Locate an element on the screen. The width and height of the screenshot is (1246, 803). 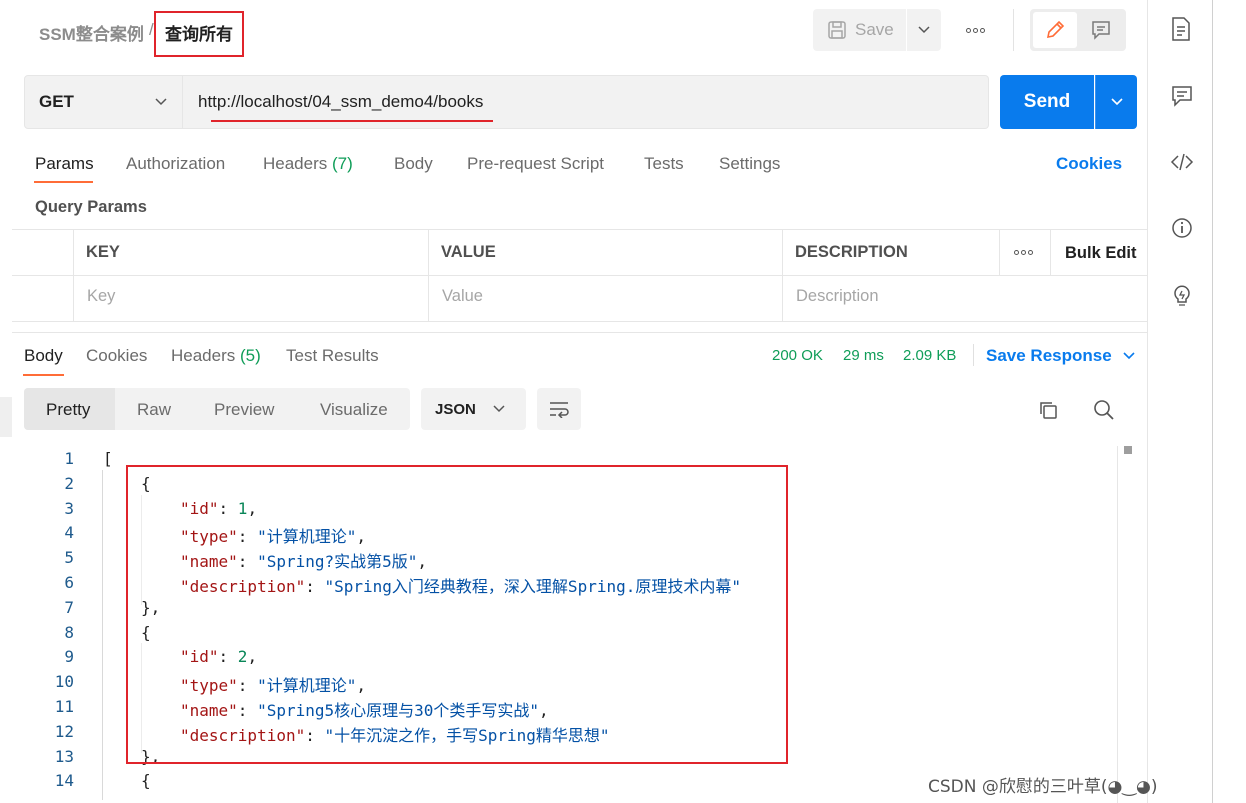
cookies-link: Cookies is located at coordinates (1089, 164).